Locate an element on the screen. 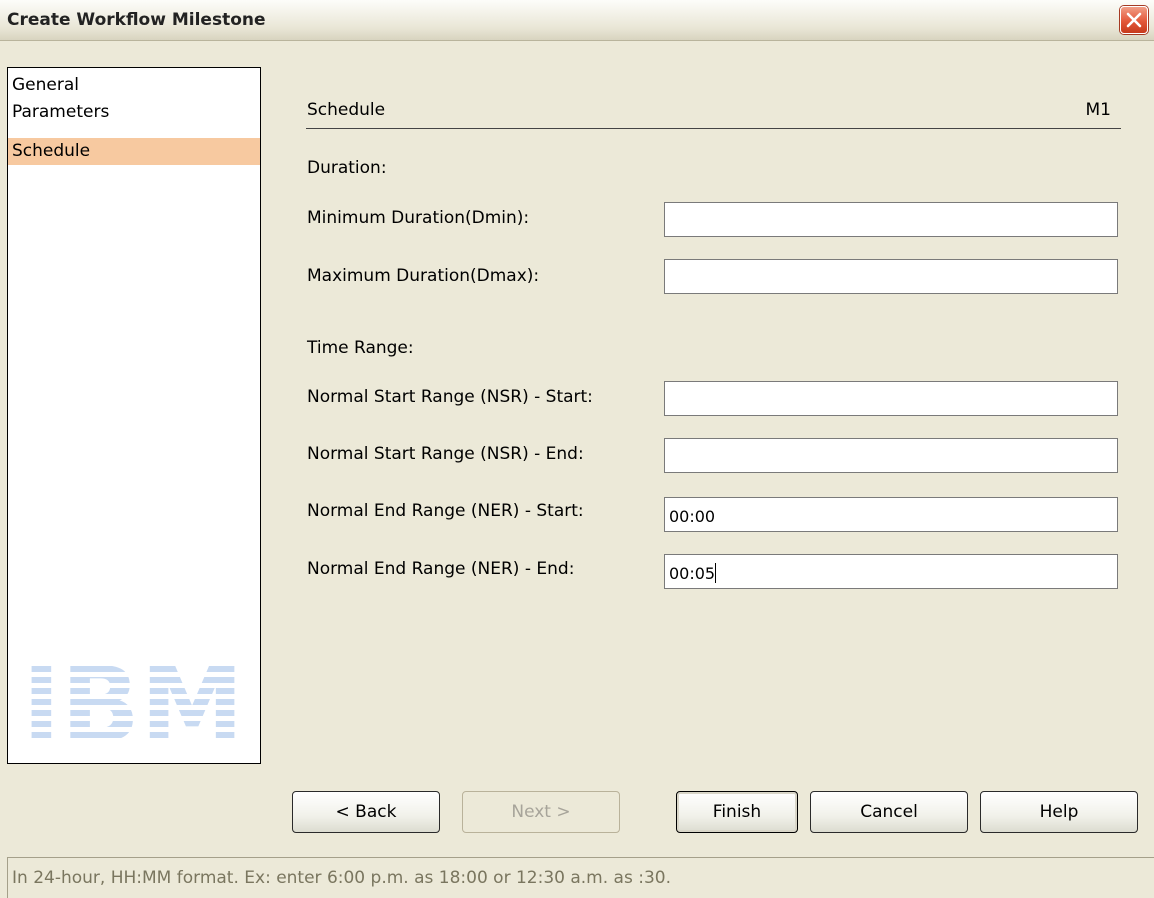  close-button is located at coordinates (1134, 20).